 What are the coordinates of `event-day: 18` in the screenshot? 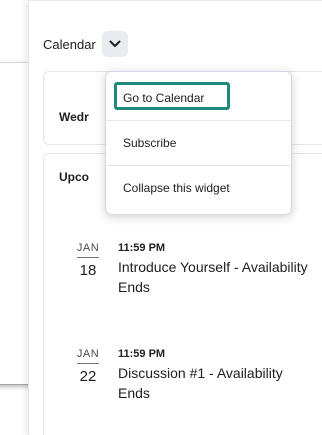 It's located at (88, 270).